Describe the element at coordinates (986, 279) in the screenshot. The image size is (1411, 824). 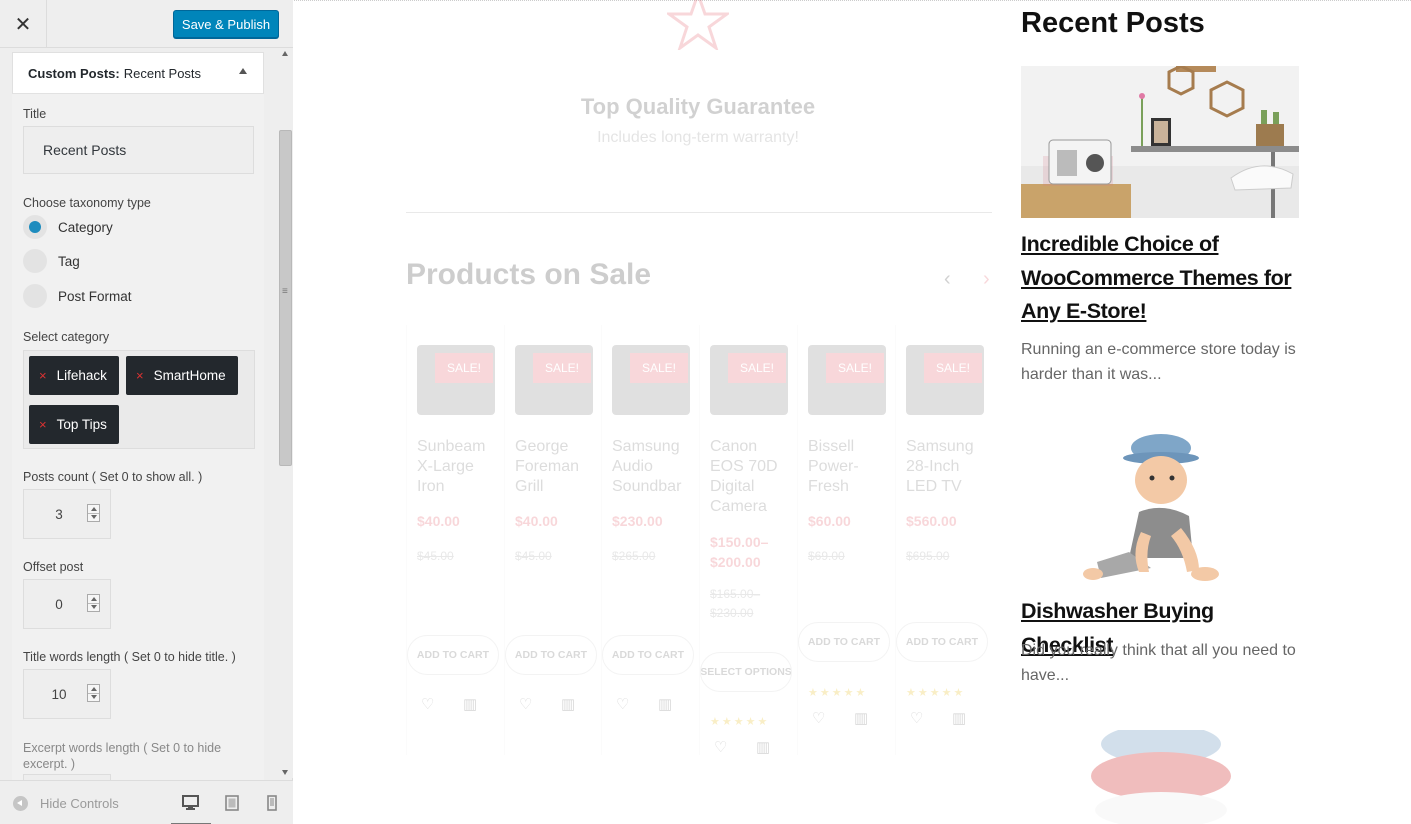
I see `carousel-next-icon: ›` at that location.